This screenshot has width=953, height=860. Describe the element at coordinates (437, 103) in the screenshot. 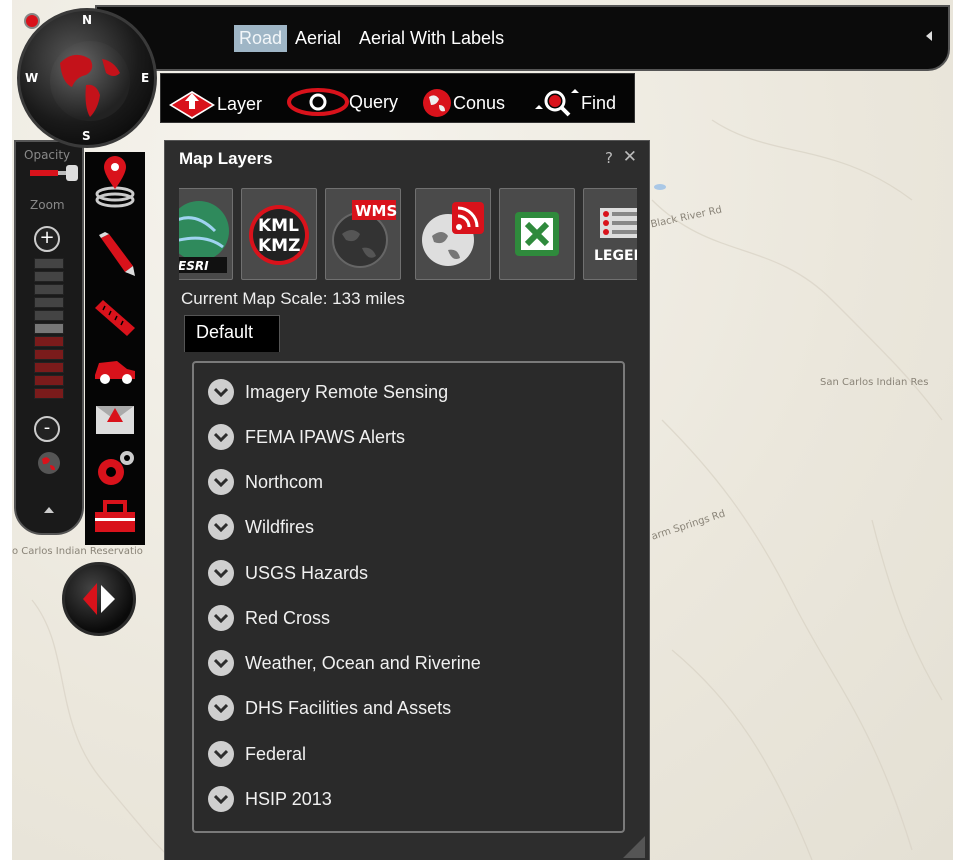

I see `globe-icon` at that location.